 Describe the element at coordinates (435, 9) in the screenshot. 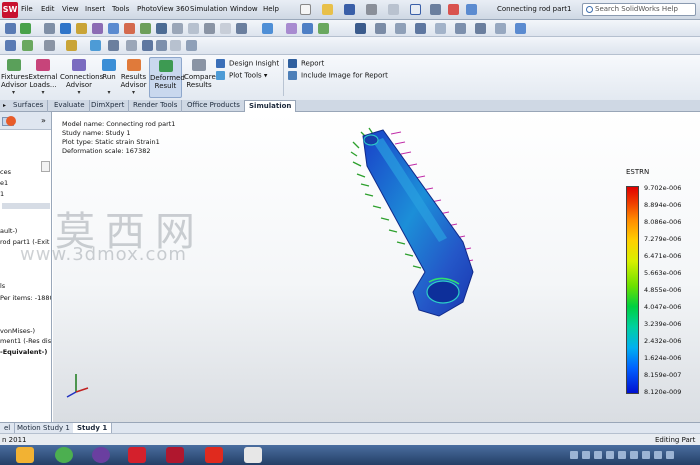

I see `rebuild-icon` at that location.